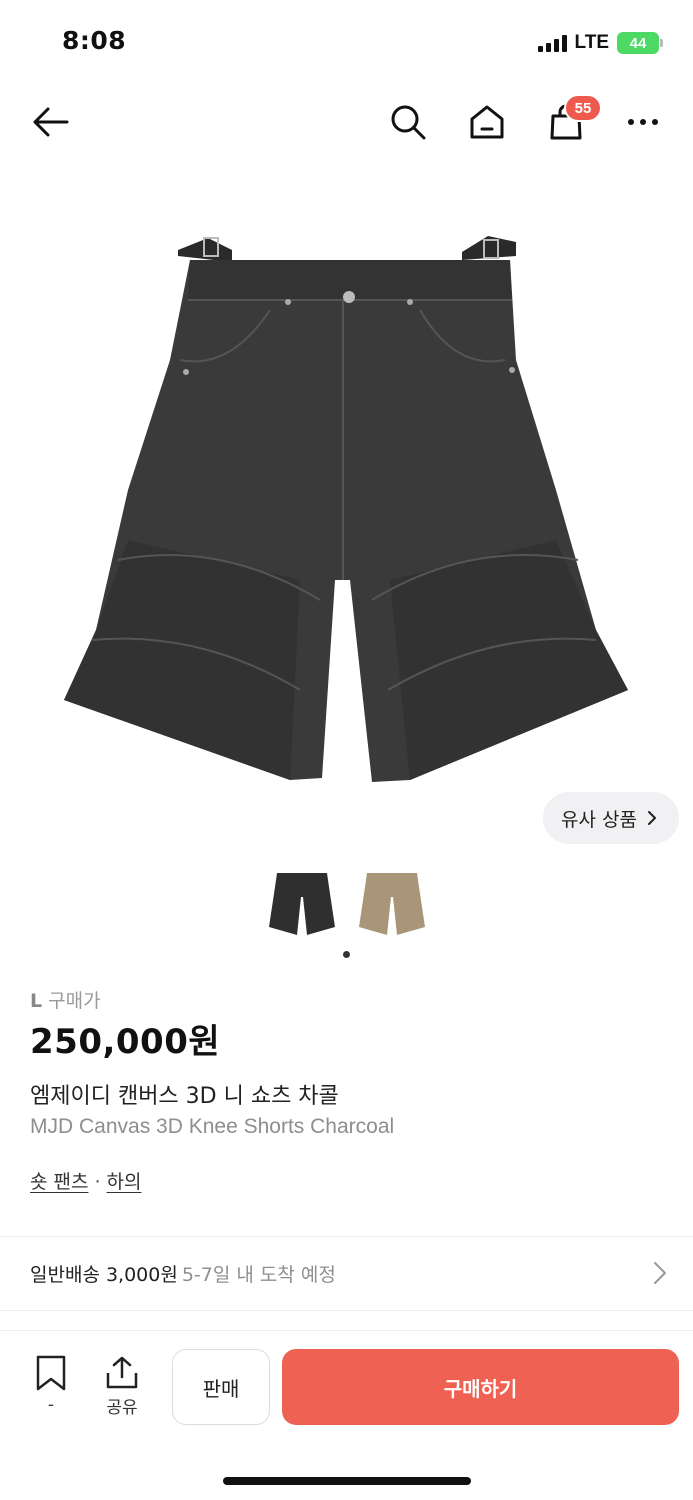 This screenshot has width=693, height=1500. I want to click on back-arrow-icon, so click(51, 122).